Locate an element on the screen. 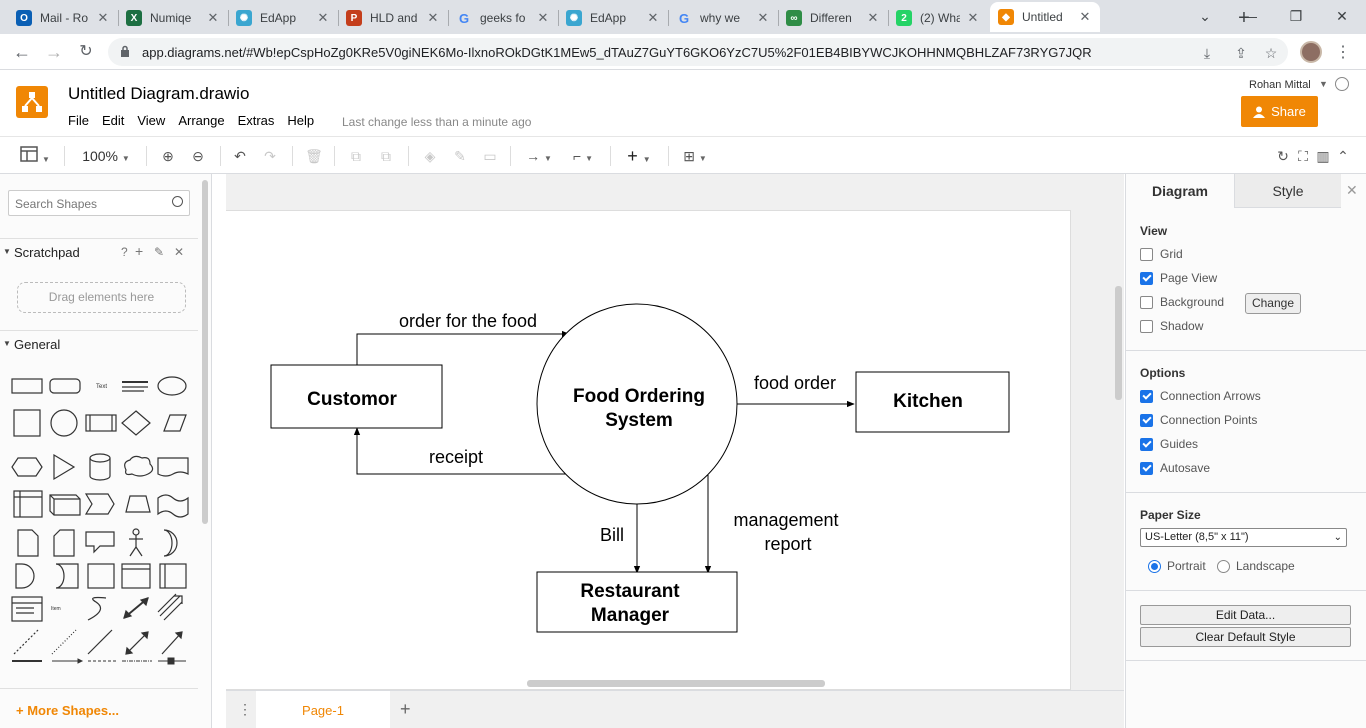  line-color-icon: ✎ is located at coordinates (460, 156).